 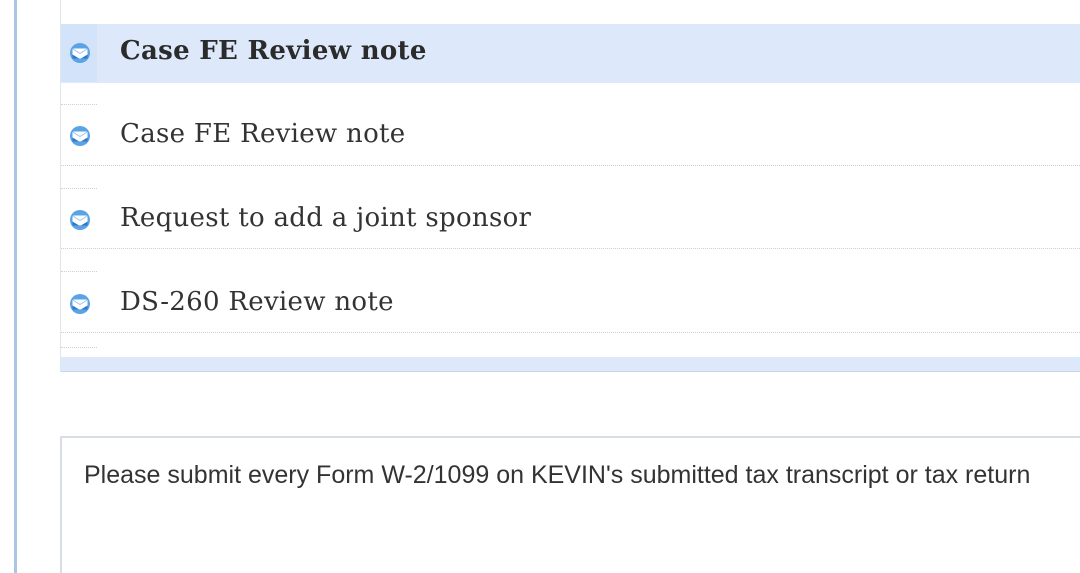 What do you see at coordinates (570, 359) in the screenshot?
I see `list-footer-bar` at bounding box center [570, 359].